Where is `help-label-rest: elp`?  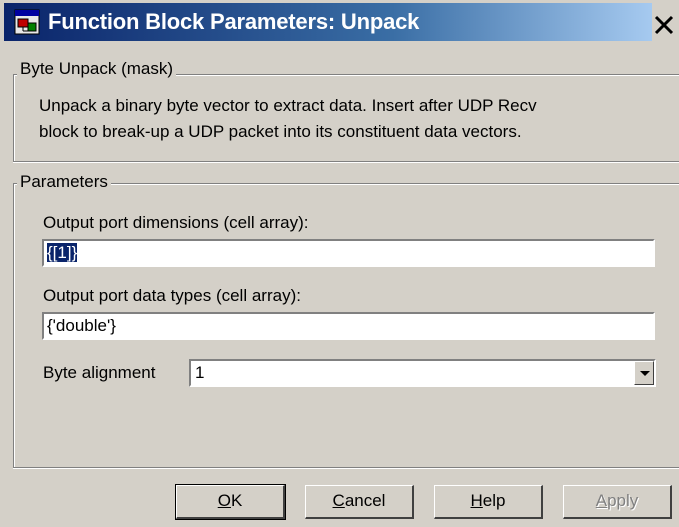 help-label-rest: elp is located at coordinates (494, 500).